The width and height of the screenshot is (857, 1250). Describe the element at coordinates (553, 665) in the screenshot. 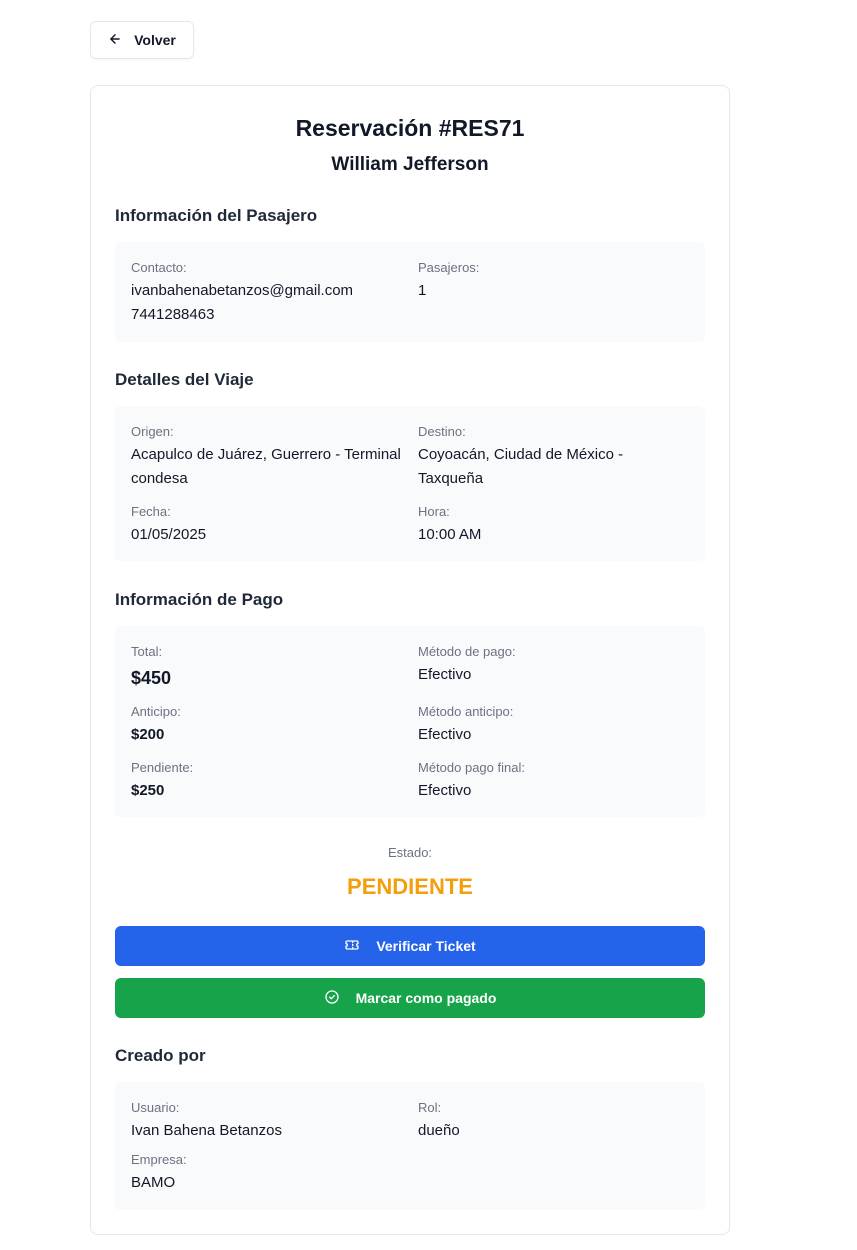

I see `payment-method-field: Método de pago: Efectivo` at that location.